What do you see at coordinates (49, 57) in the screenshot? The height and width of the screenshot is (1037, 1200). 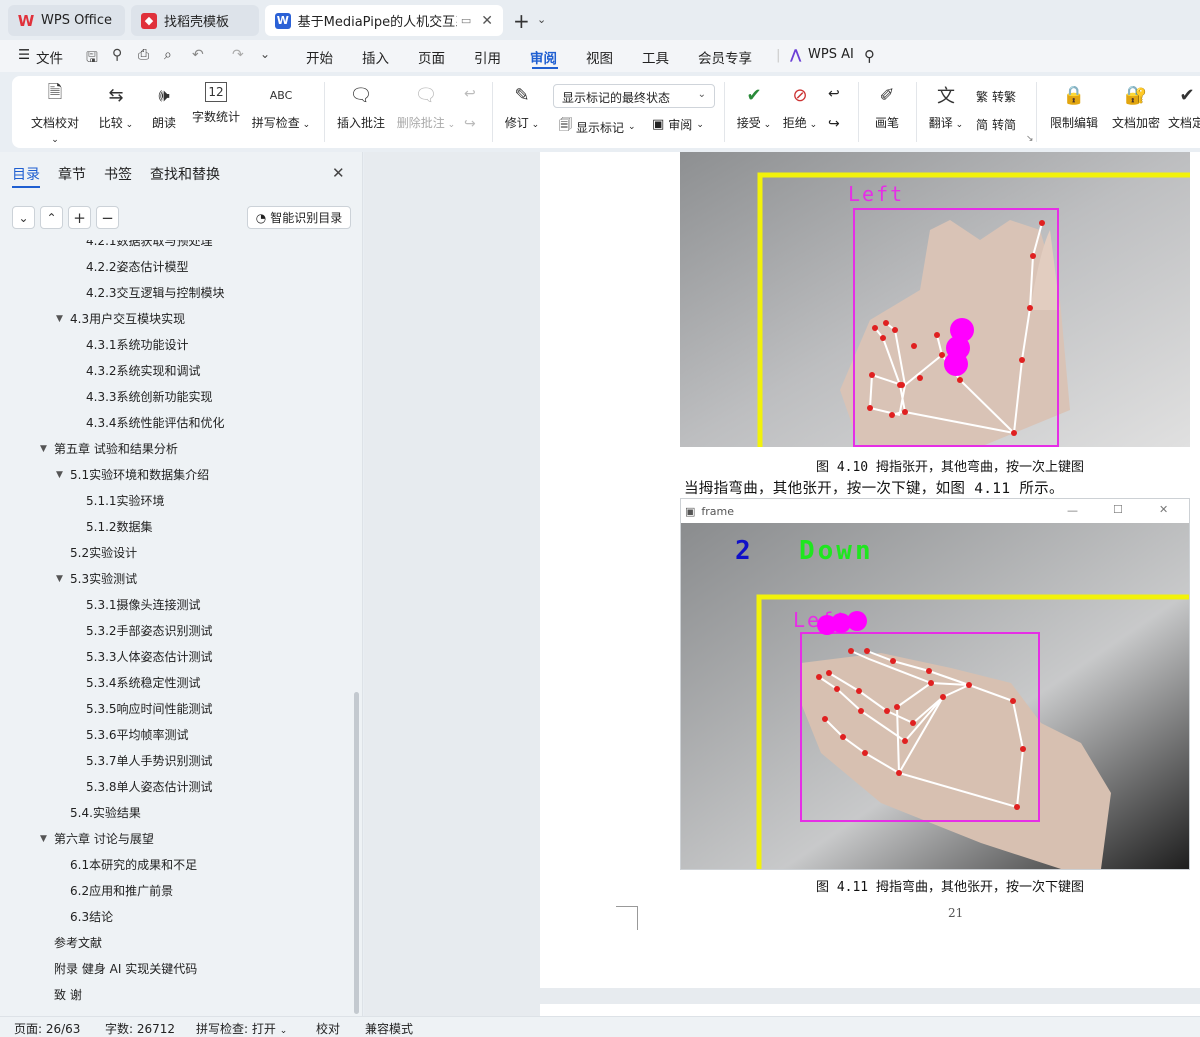 I see `menu-file: 文件` at bounding box center [49, 57].